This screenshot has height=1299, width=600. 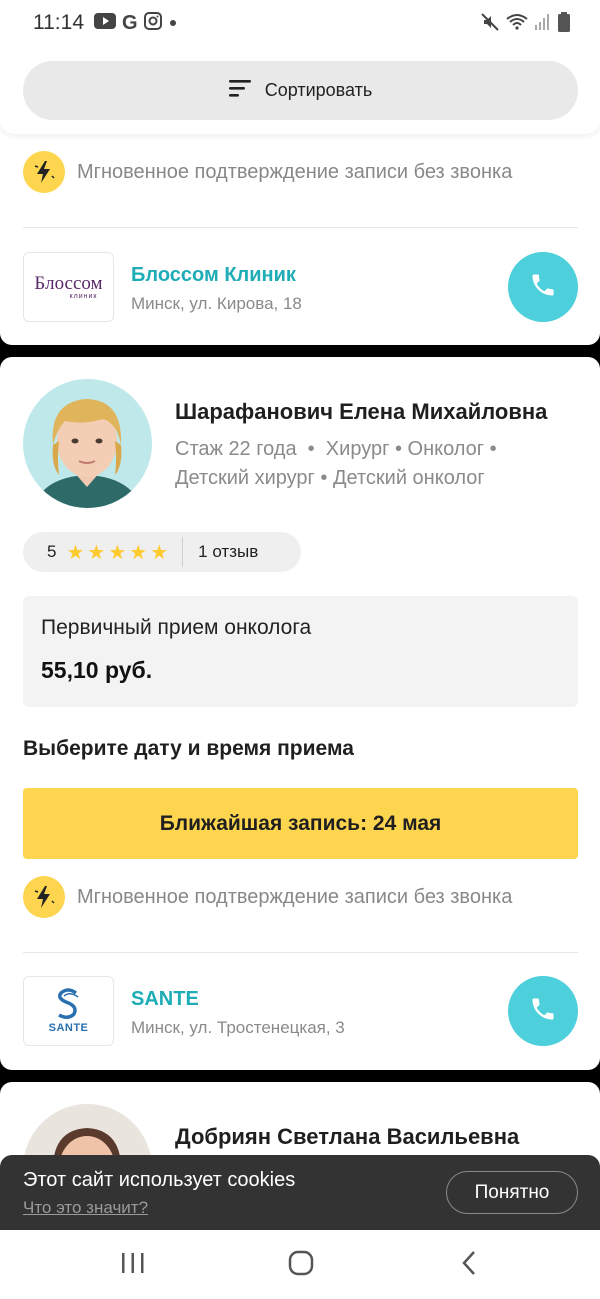 I want to click on cookie-accept-label: Понятно, so click(x=512, y=1192).